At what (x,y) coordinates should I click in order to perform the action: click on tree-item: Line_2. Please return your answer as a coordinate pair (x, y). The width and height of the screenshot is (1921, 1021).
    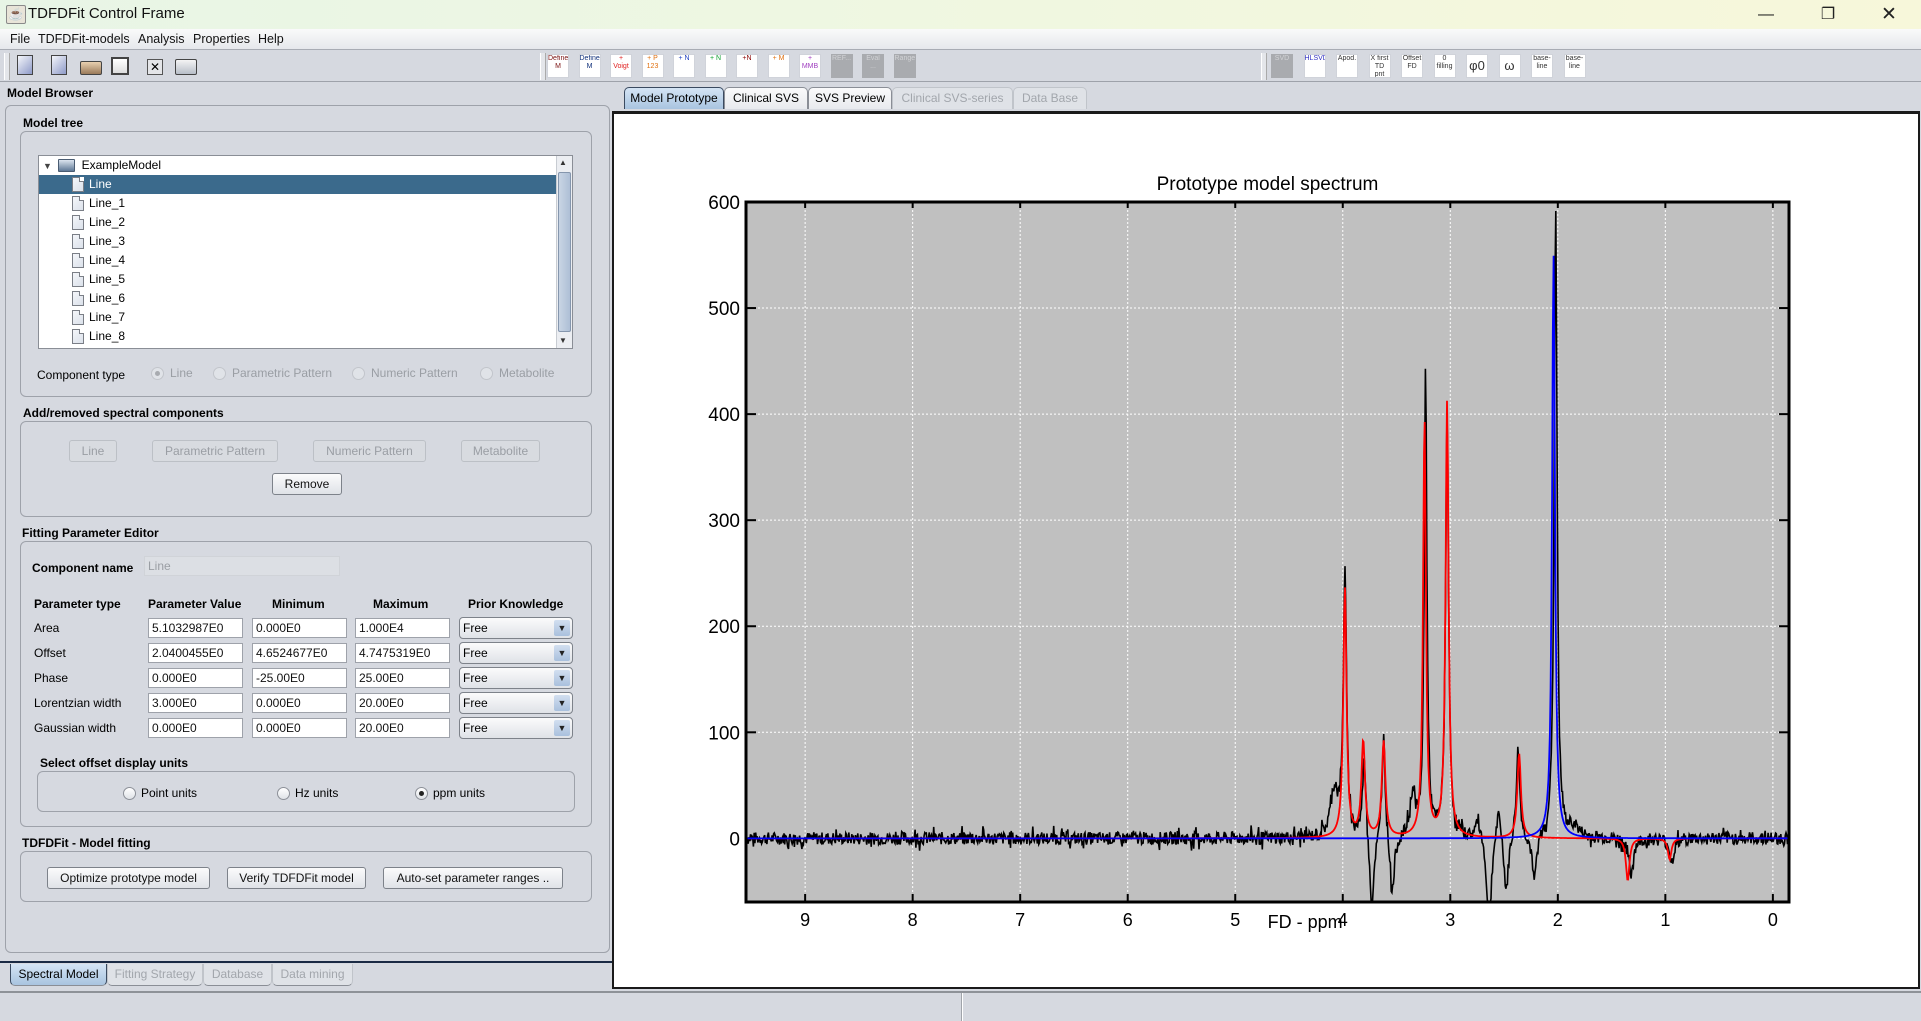
    Looking at the image, I should click on (298, 222).